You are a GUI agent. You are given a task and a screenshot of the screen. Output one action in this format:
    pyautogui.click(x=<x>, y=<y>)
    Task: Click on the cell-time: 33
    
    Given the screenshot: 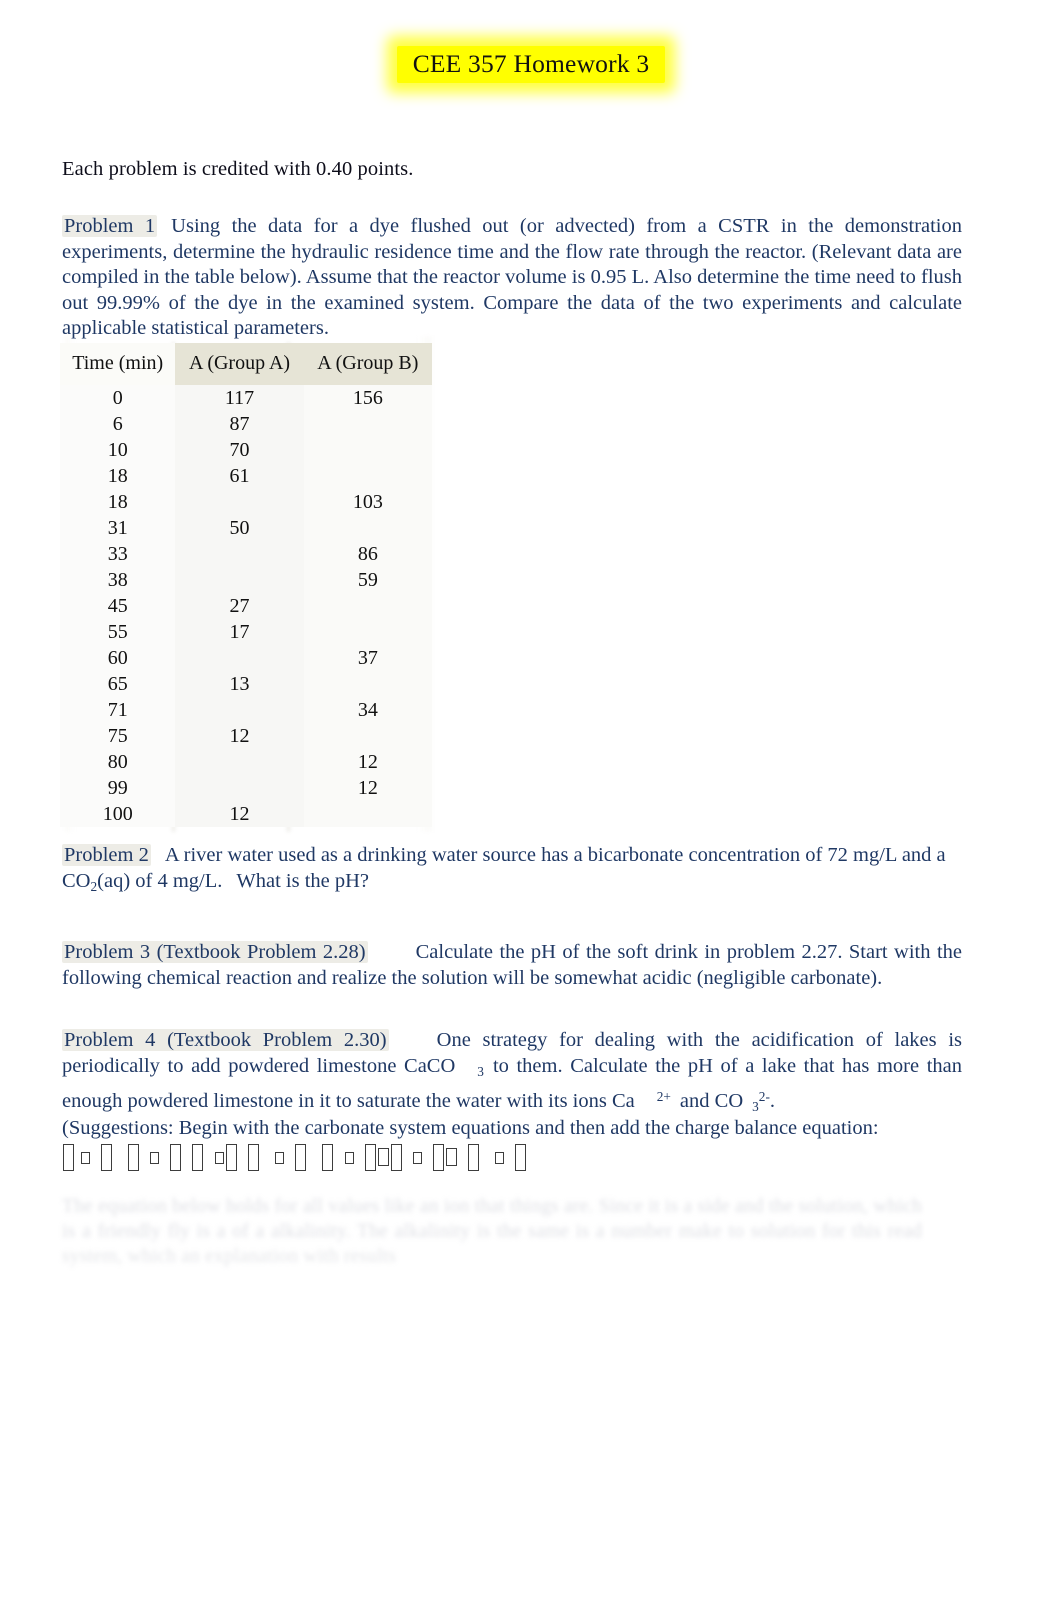 What is the action you would take?
    pyautogui.click(x=118, y=554)
    